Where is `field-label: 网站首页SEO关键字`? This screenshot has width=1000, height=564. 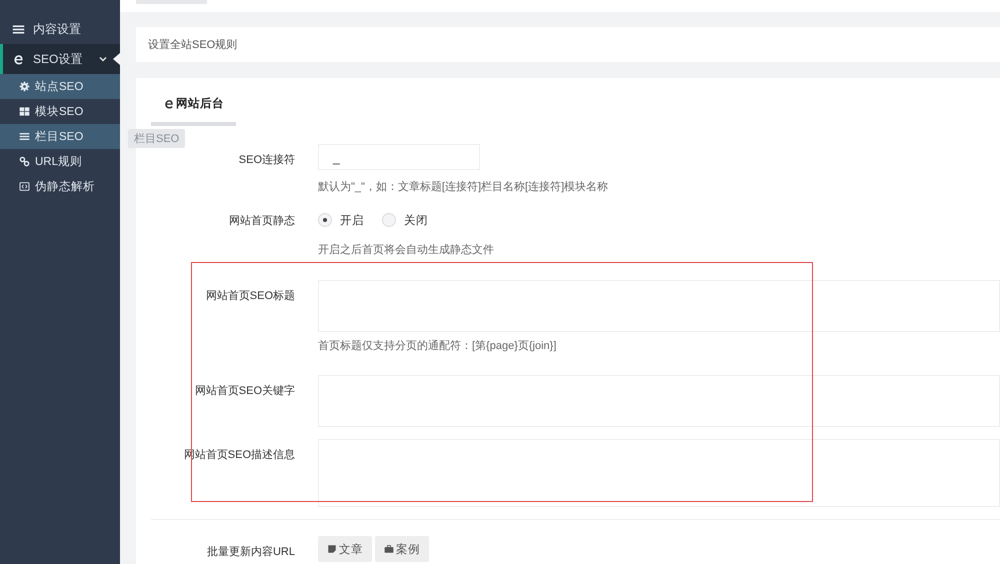
field-label: 网站首页SEO关键字 is located at coordinates (245, 391).